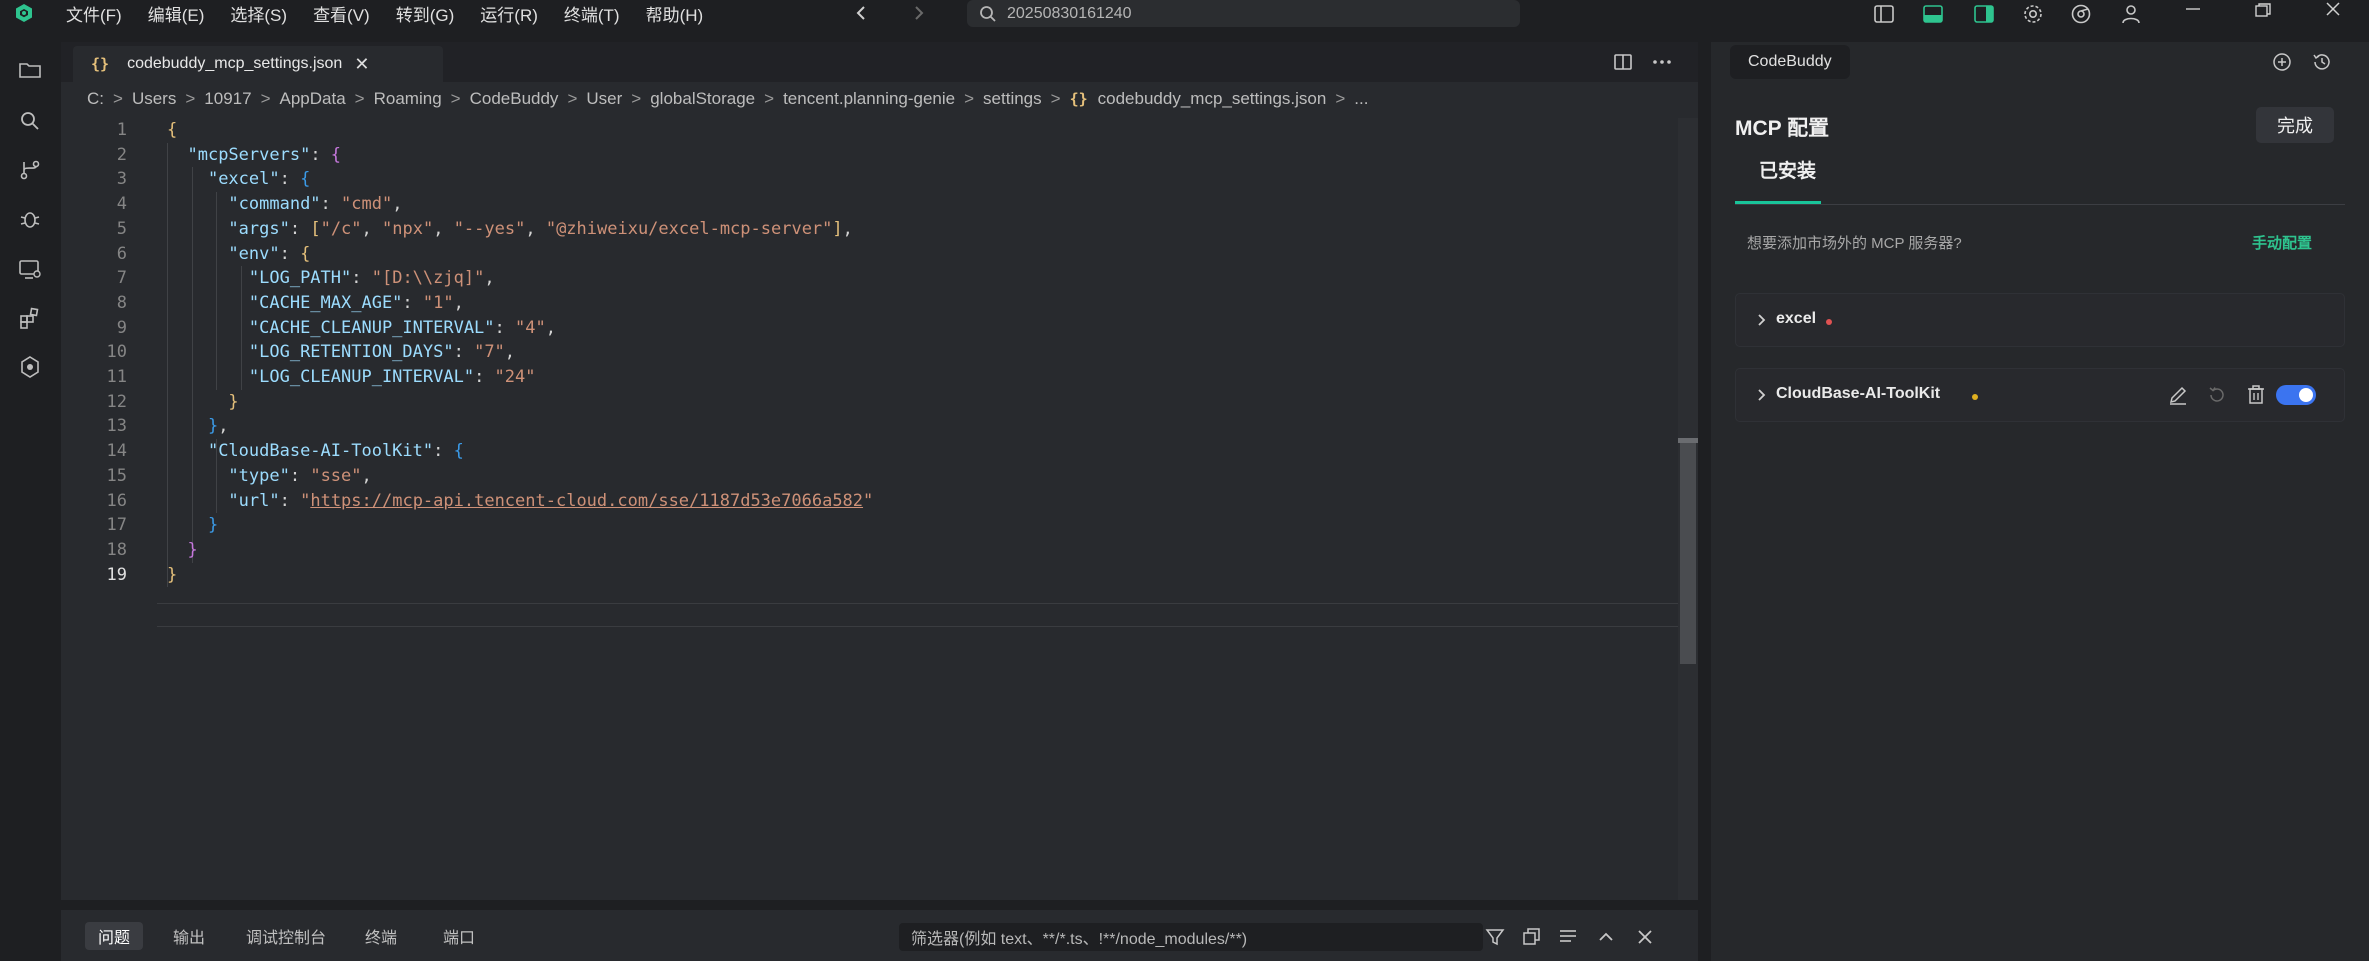 The image size is (2369, 961). I want to click on code-line: 18 }, so click(869, 550).